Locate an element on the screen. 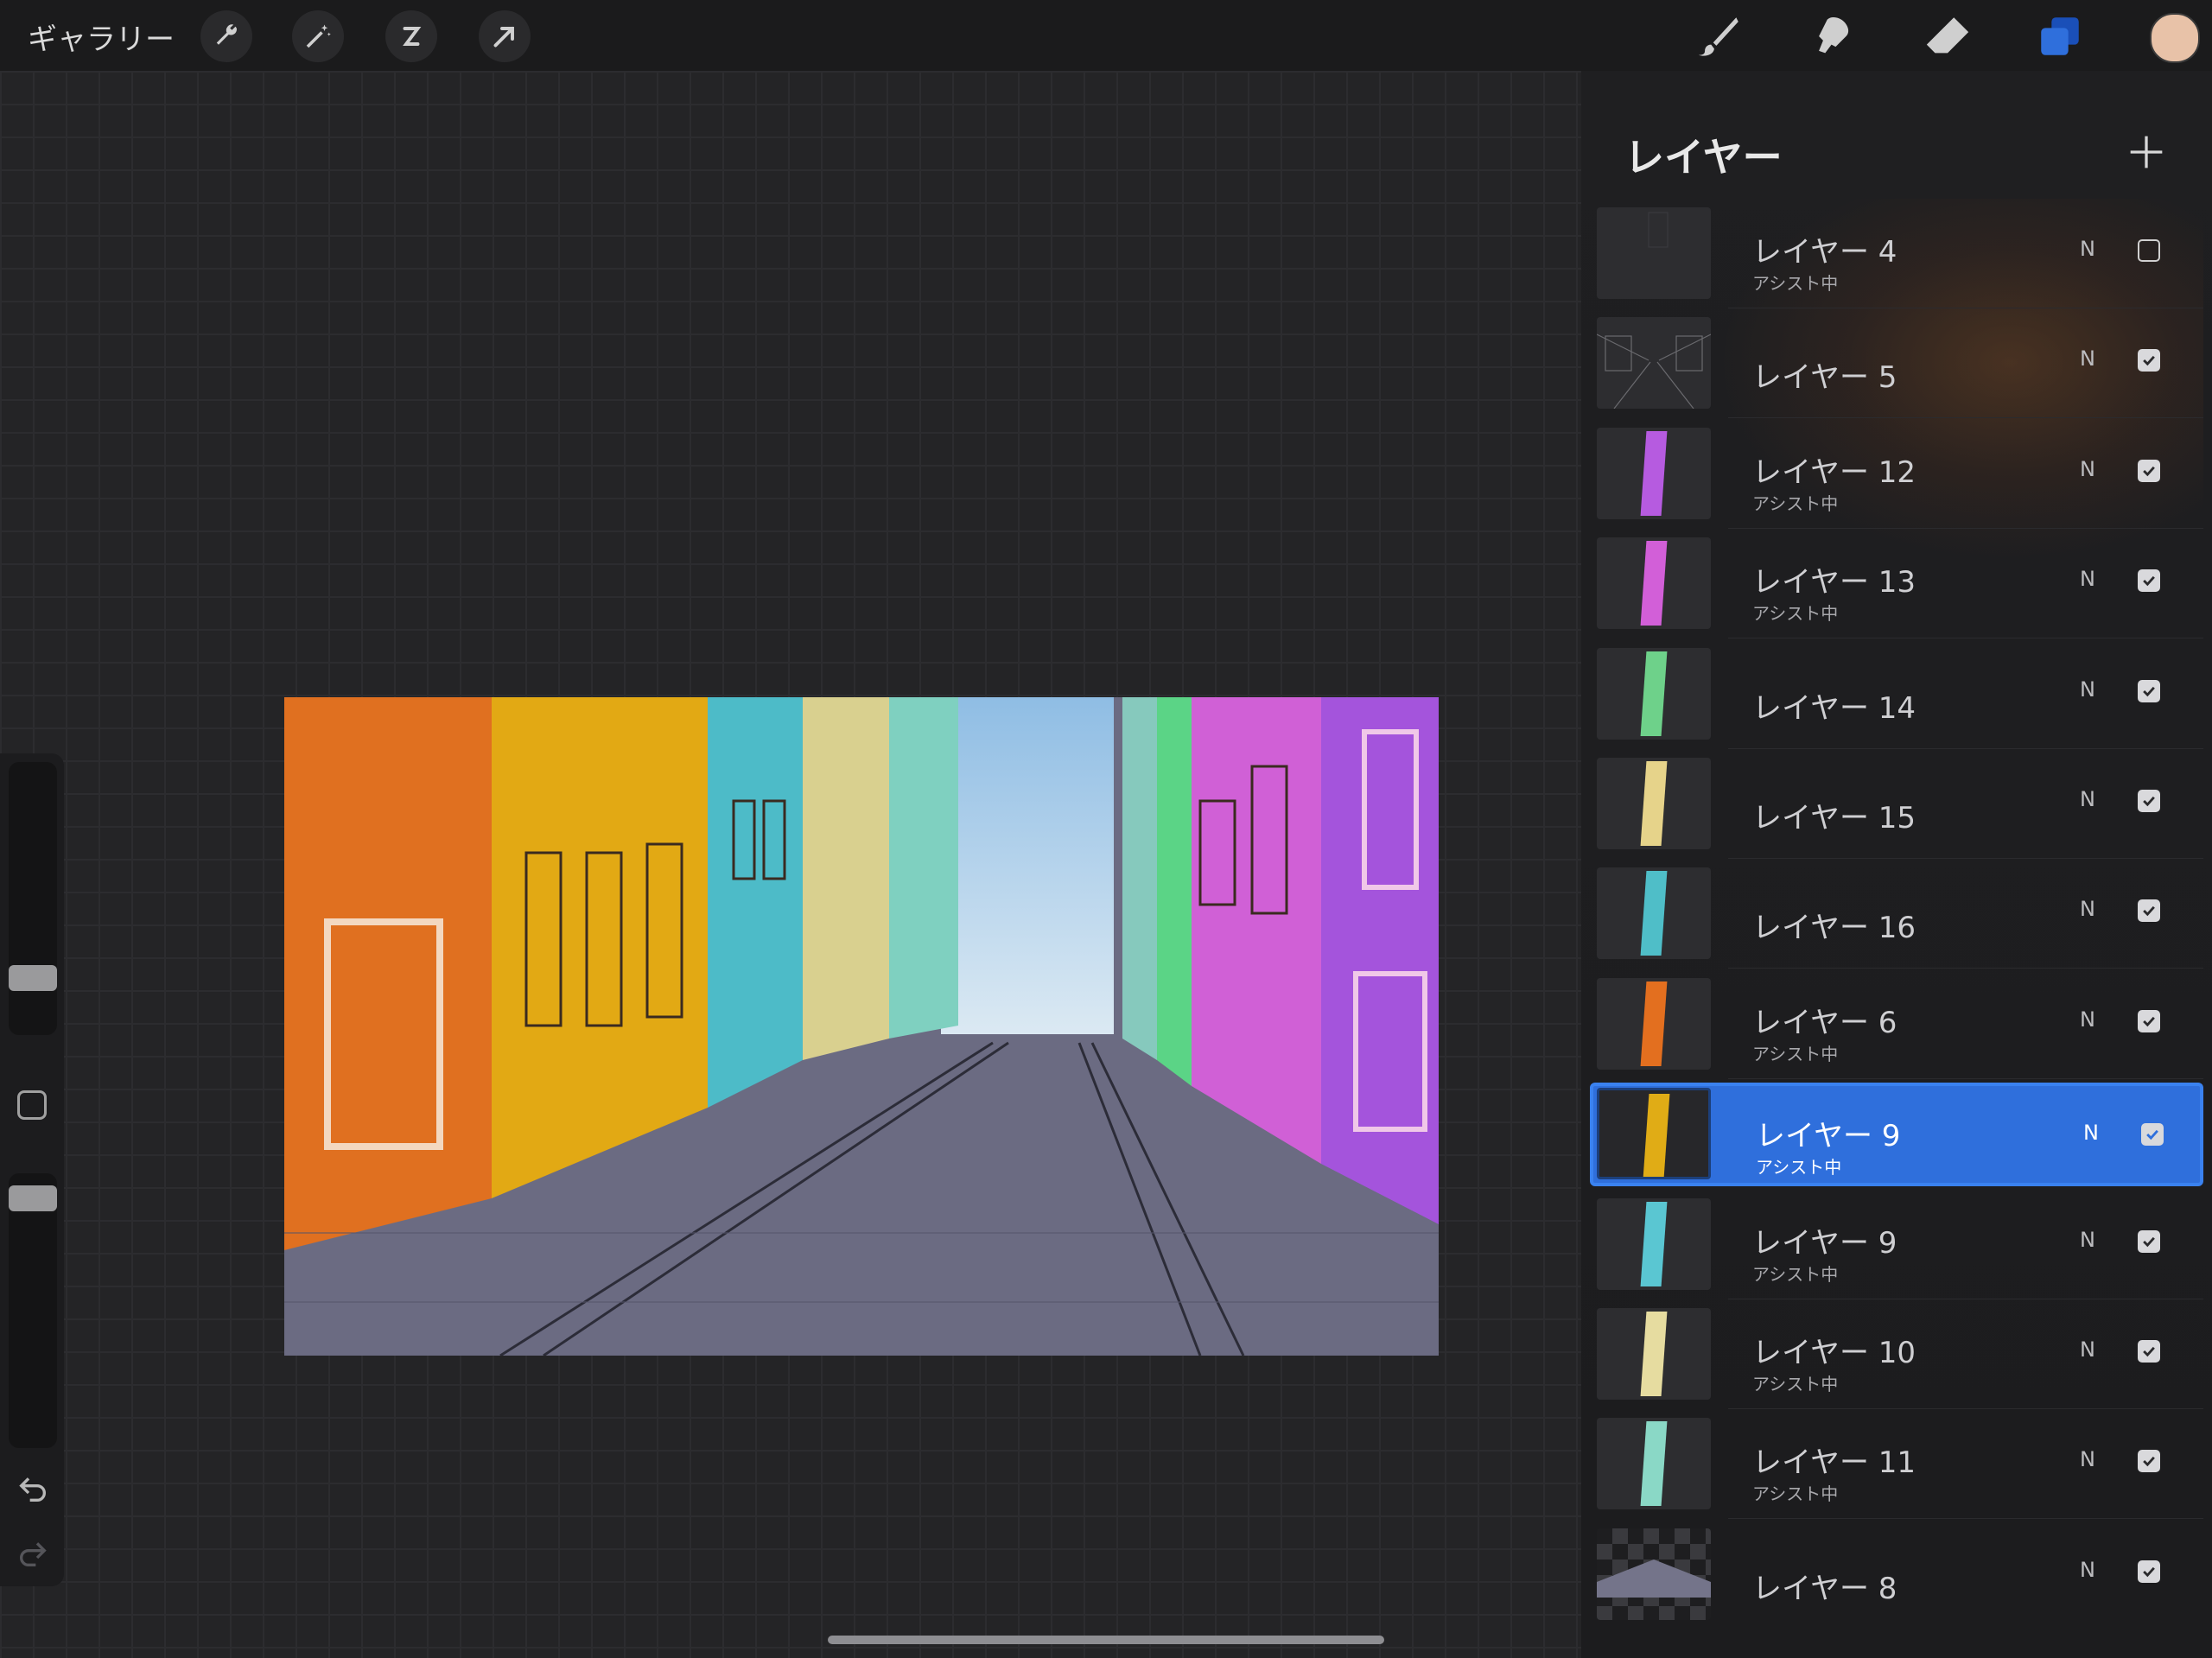  layer-name: レイヤー 12 is located at coordinates (1834, 469).